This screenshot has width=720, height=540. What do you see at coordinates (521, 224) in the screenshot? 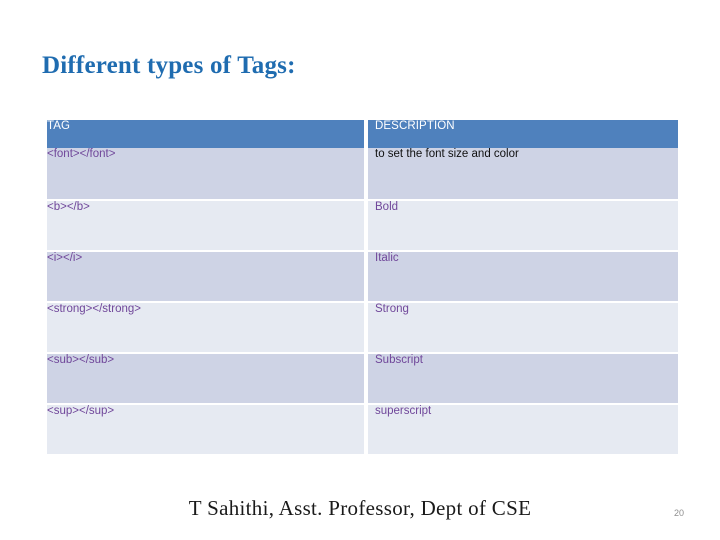
I see `cell-description: Bold` at bounding box center [521, 224].